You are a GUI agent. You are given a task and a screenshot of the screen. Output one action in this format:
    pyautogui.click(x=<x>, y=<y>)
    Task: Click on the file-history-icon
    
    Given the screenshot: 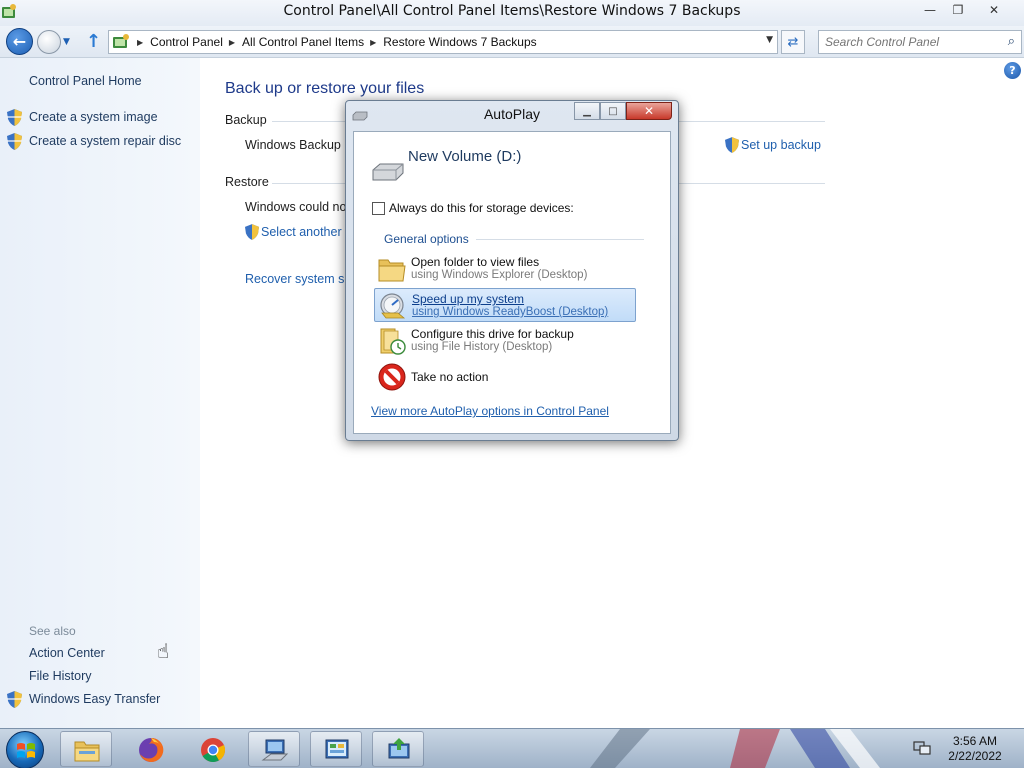 What is the action you would take?
    pyautogui.click(x=393, y=341)
    